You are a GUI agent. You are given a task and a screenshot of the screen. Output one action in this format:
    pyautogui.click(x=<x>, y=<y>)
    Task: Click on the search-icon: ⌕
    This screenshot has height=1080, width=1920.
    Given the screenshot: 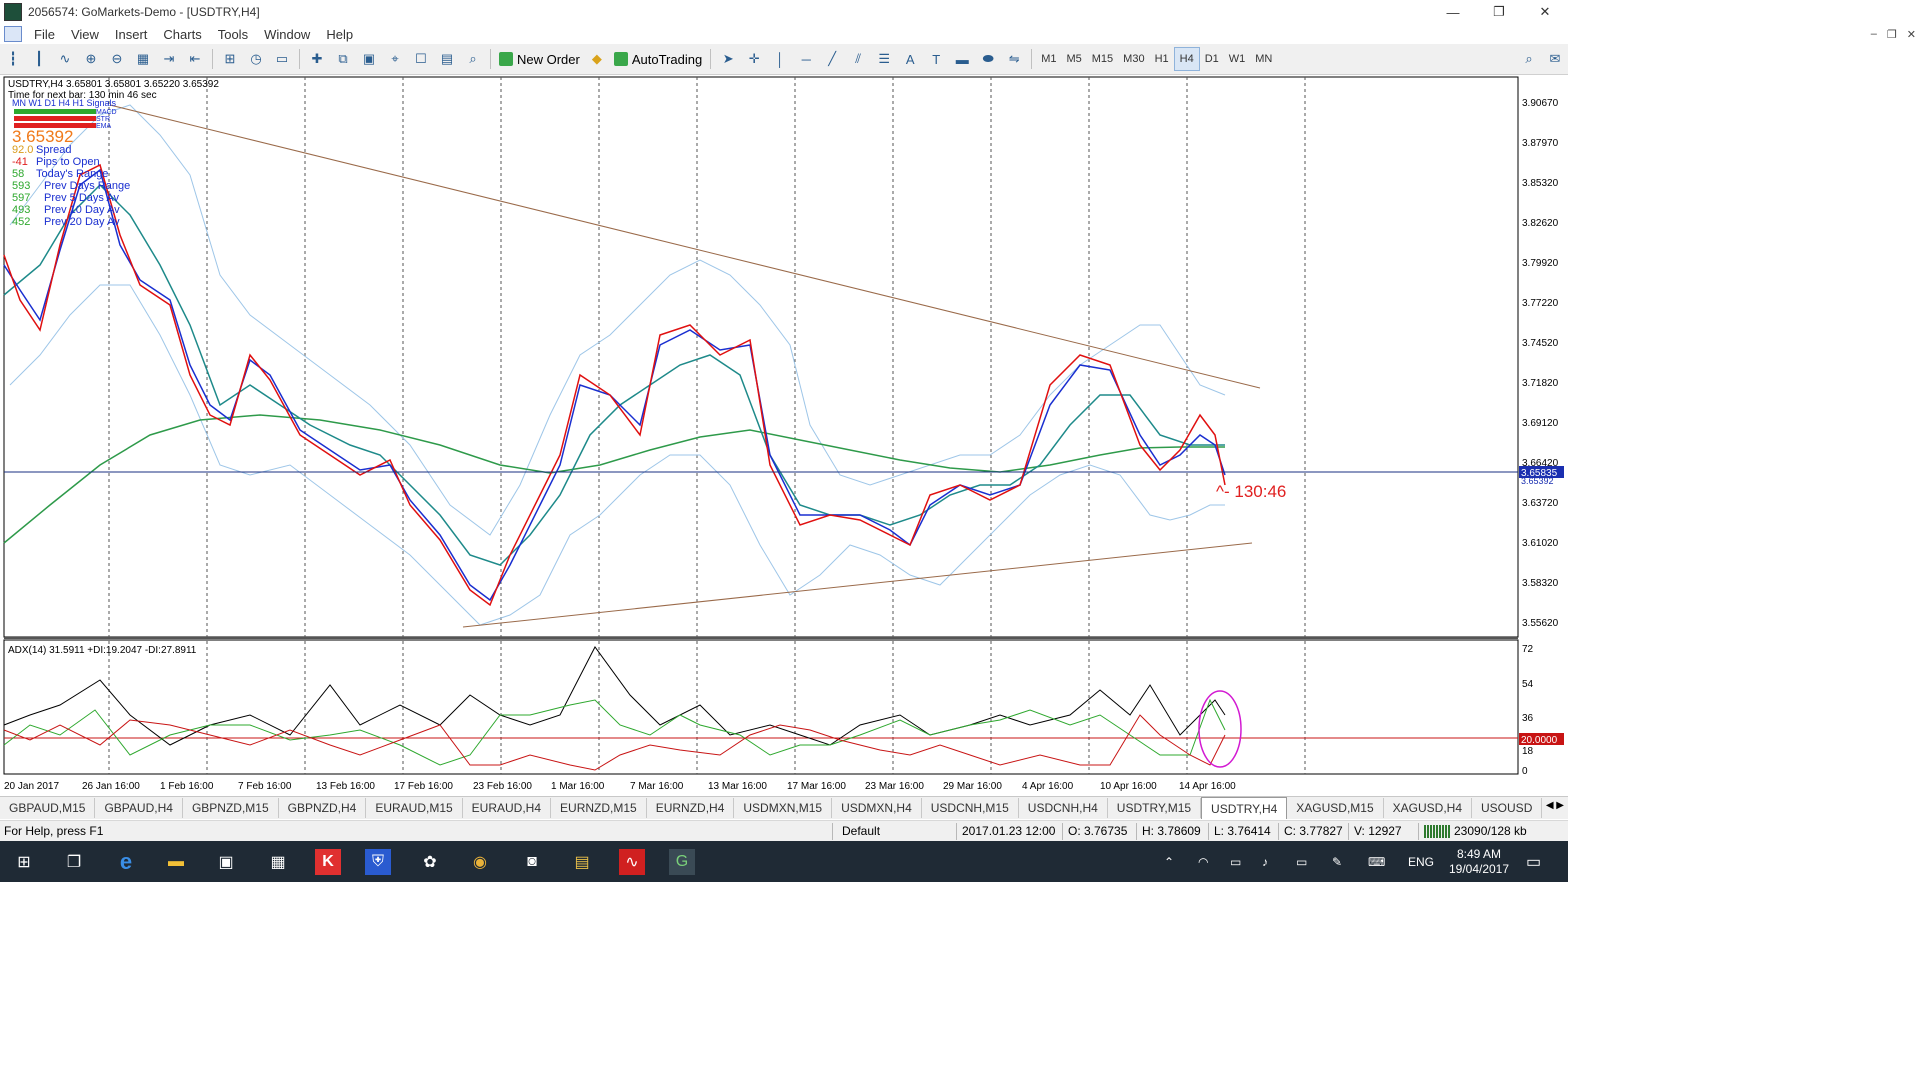 What is the action you would take?
    pyautogui.click(x=1529, y=59)
    